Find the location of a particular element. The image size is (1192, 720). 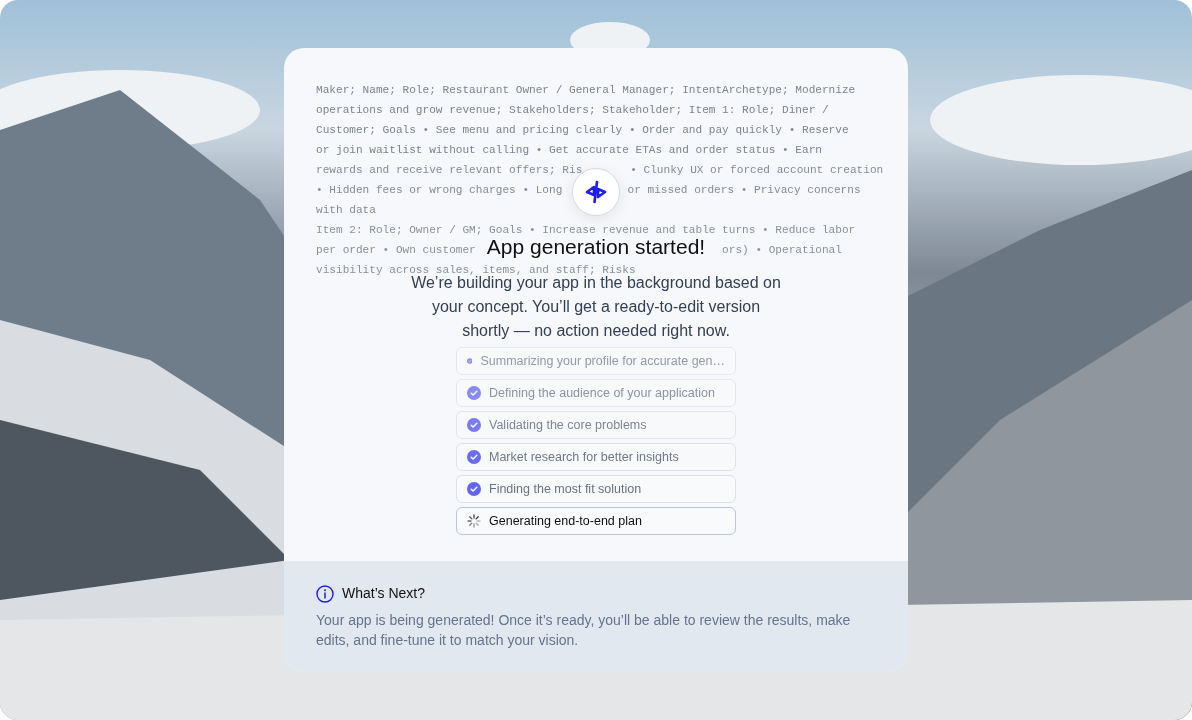

background-text: visibility across sales, items, and staff; Risks is located at coordinates (476, 269).